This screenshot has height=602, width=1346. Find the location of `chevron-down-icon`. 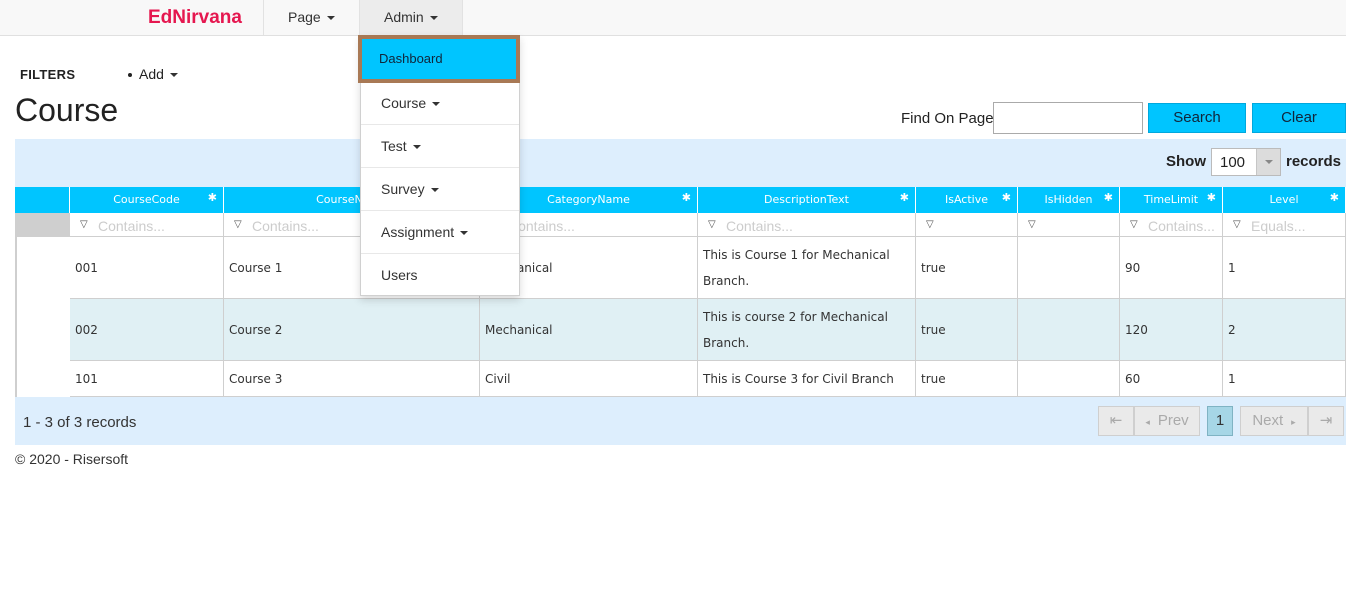

chevron-down-icon is located at coordinates (1268, 162).